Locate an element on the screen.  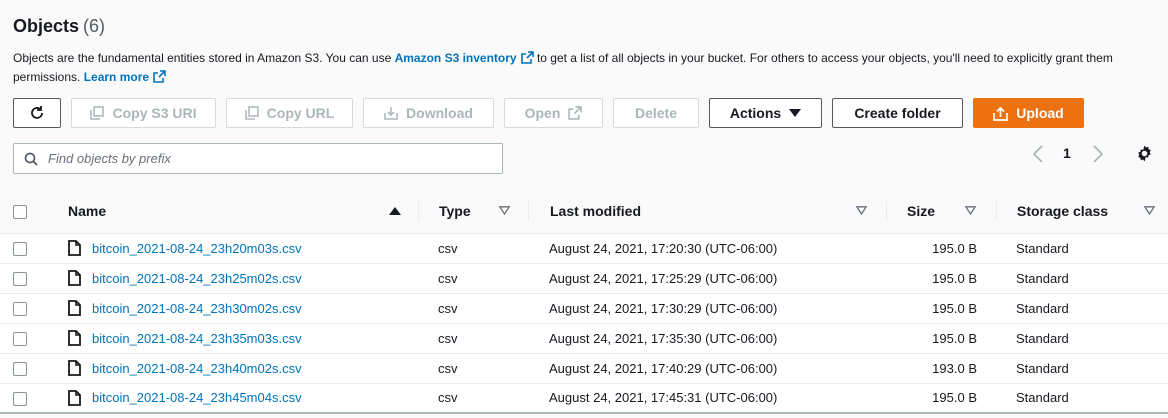
file-name-link: bitcoin_2021-08-24_23h40m02s.csv is located at coordinates (197, 368).